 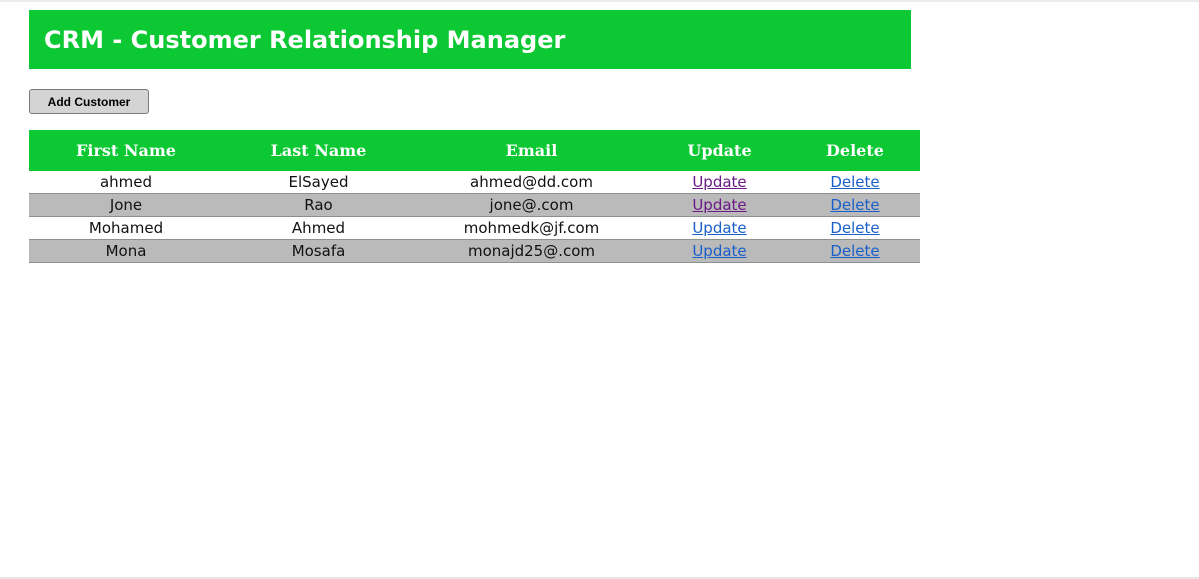 I want to click on cell-email: ahmed@dd.com, so click(x=531, y=182).